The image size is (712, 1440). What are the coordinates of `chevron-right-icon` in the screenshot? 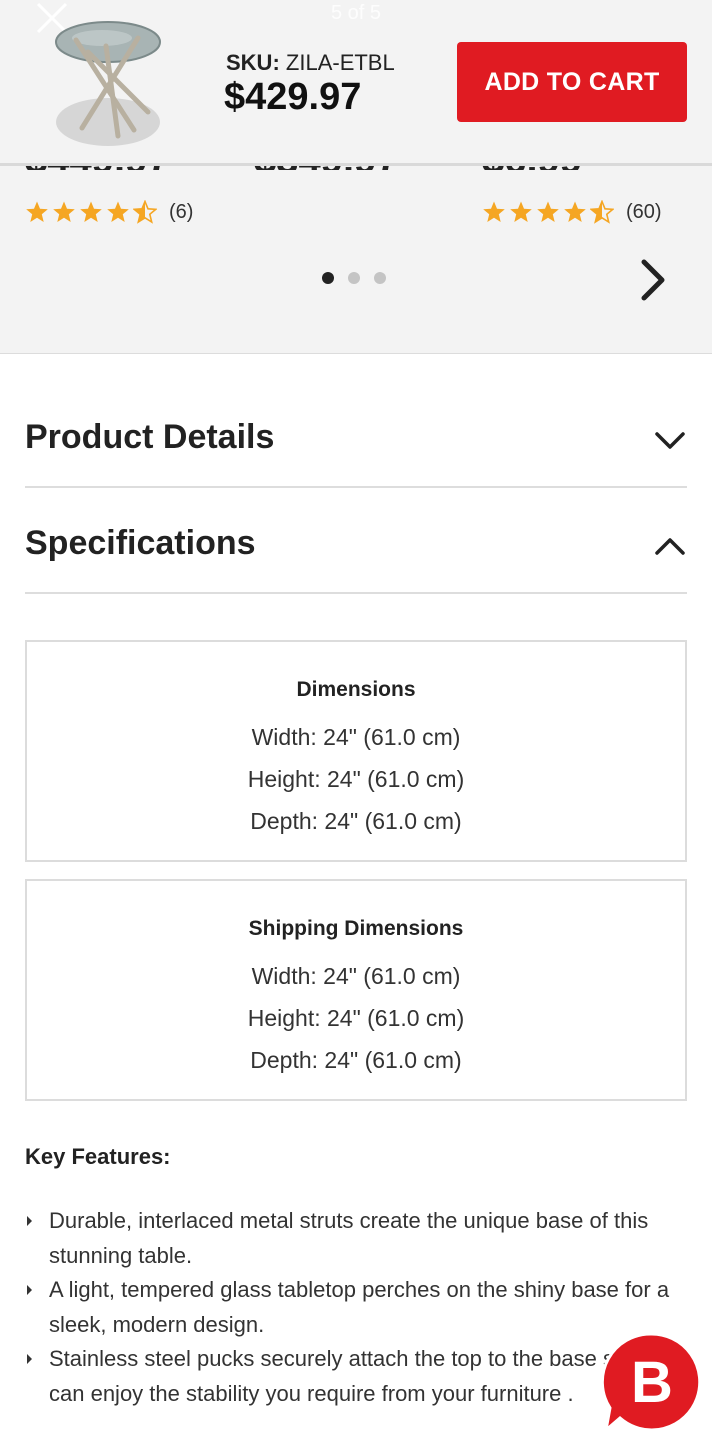 It's located at (654, 280).